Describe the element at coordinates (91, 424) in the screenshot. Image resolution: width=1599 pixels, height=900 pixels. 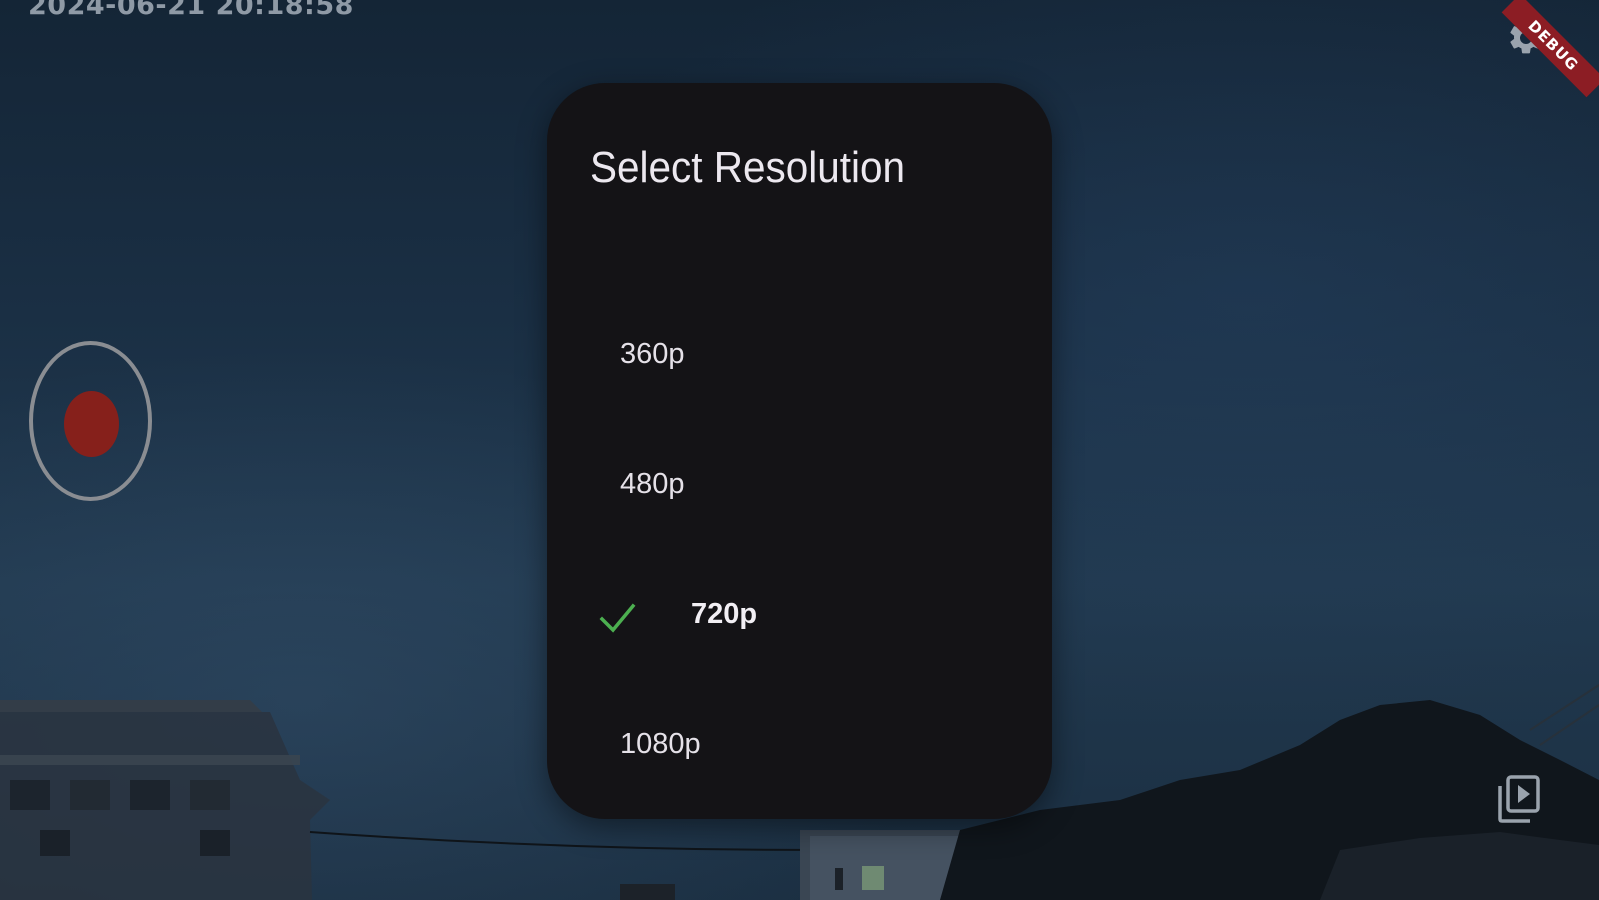
I see `record-icon` at that location.